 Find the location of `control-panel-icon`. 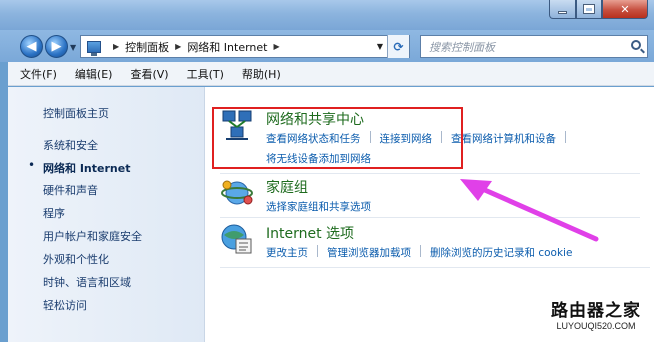

control-panel-icon is located at coordinates (94, 48).